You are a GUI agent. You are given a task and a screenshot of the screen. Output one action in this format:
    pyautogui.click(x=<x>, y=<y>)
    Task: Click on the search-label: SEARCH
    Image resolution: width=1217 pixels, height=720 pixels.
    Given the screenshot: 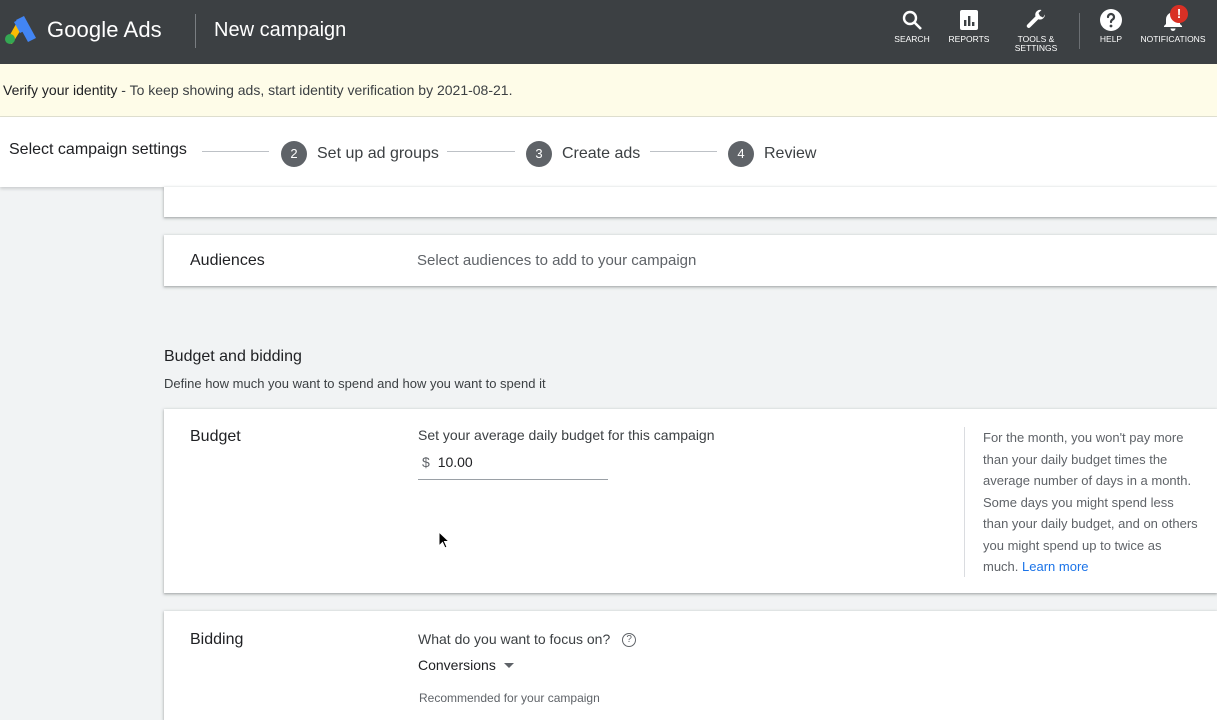 What is the action you would take?
    pyautogui.click(x=912, y=39)
    